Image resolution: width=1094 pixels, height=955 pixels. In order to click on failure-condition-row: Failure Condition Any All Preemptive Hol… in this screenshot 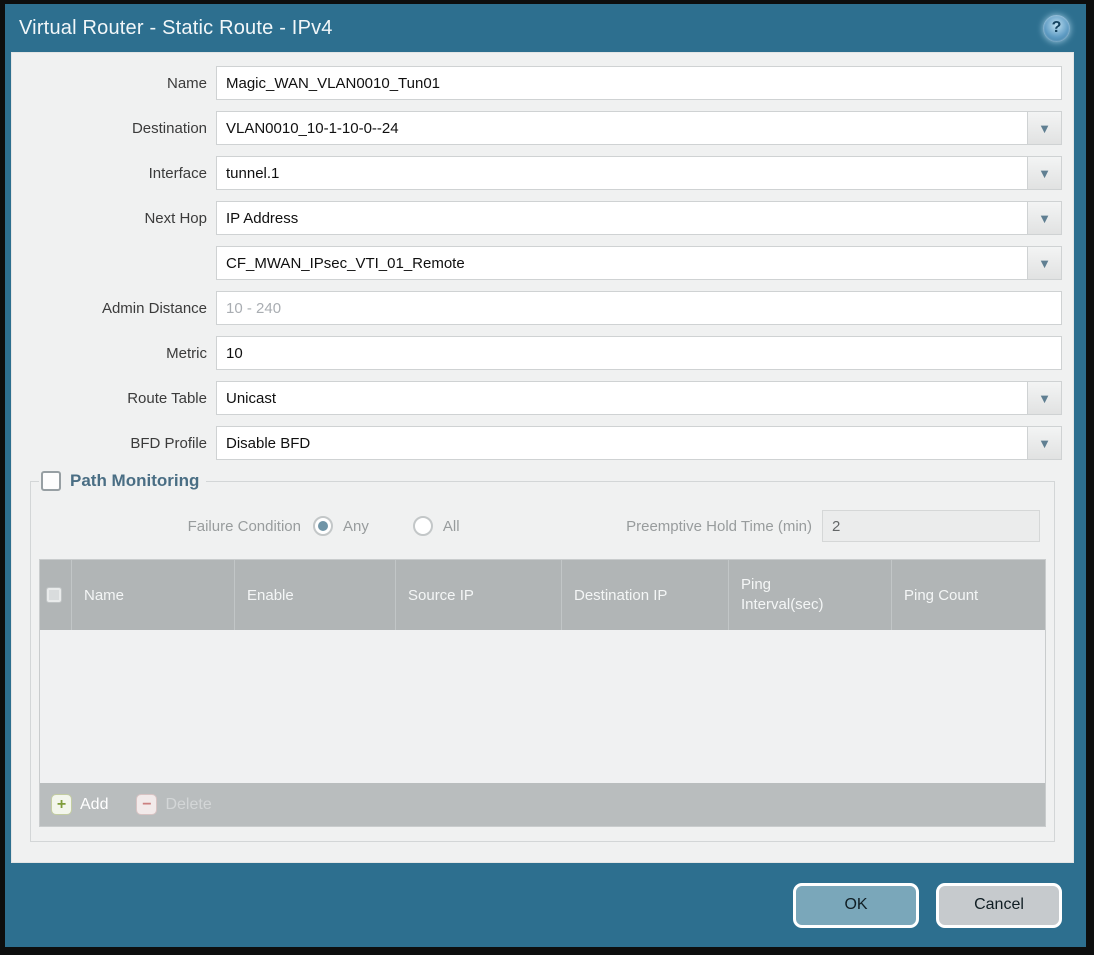, I will do `click(539, 526)`.